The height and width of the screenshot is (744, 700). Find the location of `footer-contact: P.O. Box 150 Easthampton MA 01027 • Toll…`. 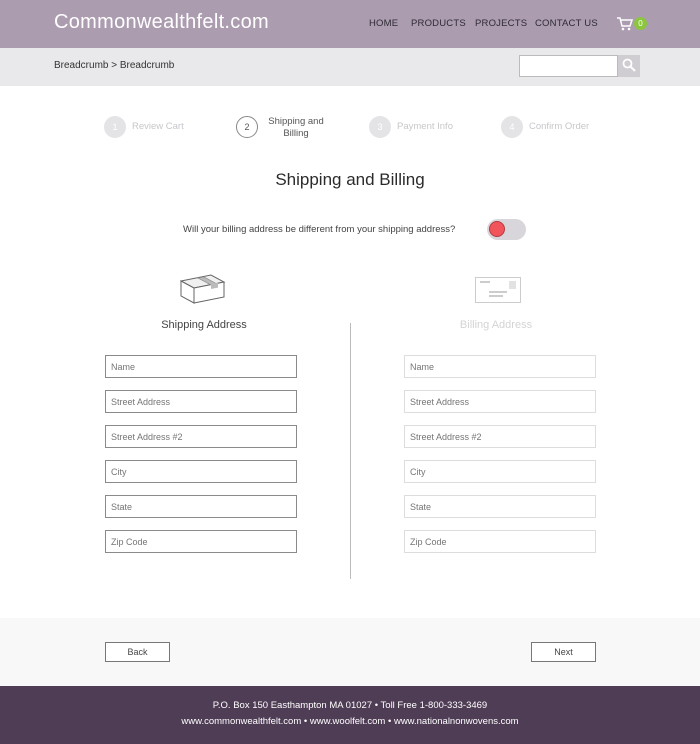

footer-contact: P.O. Box 150 Easthampton MA 01027 • Toll… is located at coordinates (350, 705).